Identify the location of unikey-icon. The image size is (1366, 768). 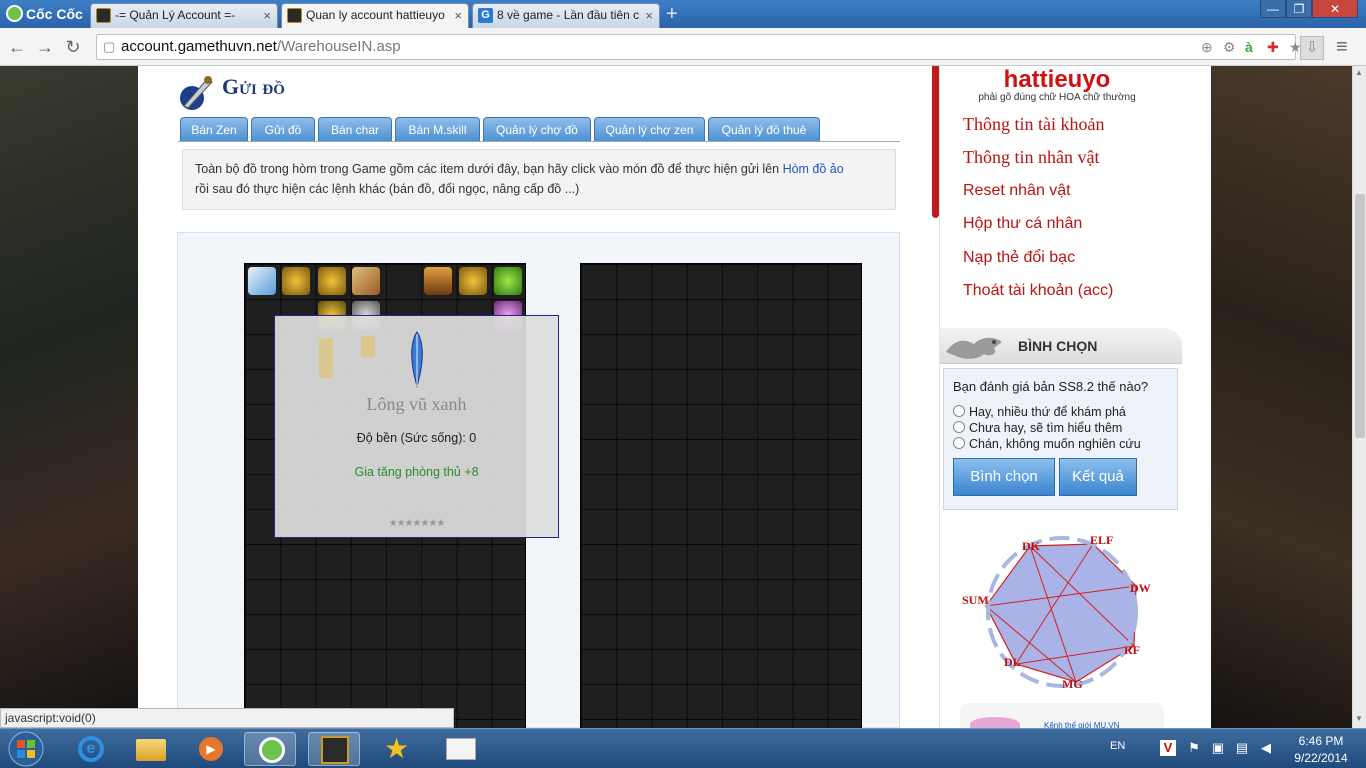
(462, 749).